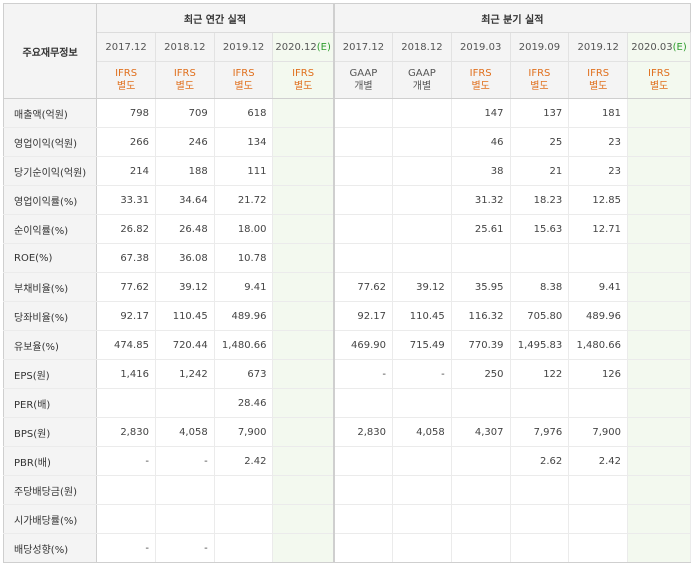 The height and width of the screenshot is (565, 694). I want to click on row-label: 시가배당률(%), so click(50, 519).